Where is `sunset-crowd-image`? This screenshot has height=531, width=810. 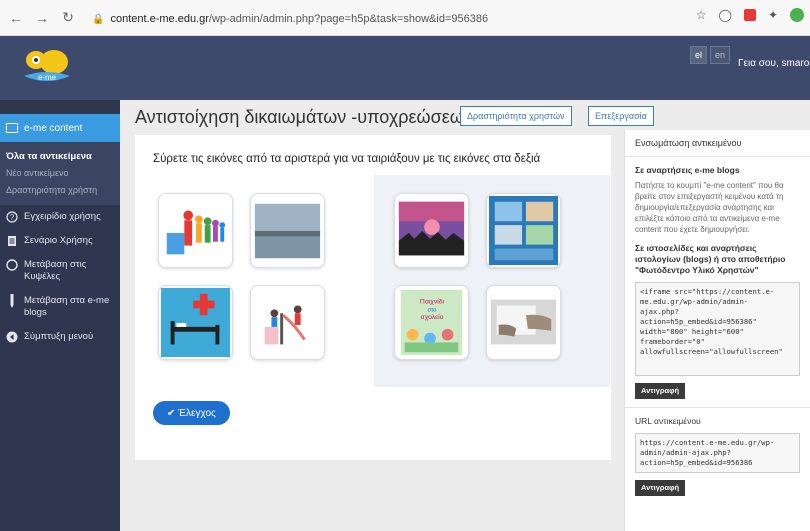
sunset-crowd-image is located at coordinates (431, 230).